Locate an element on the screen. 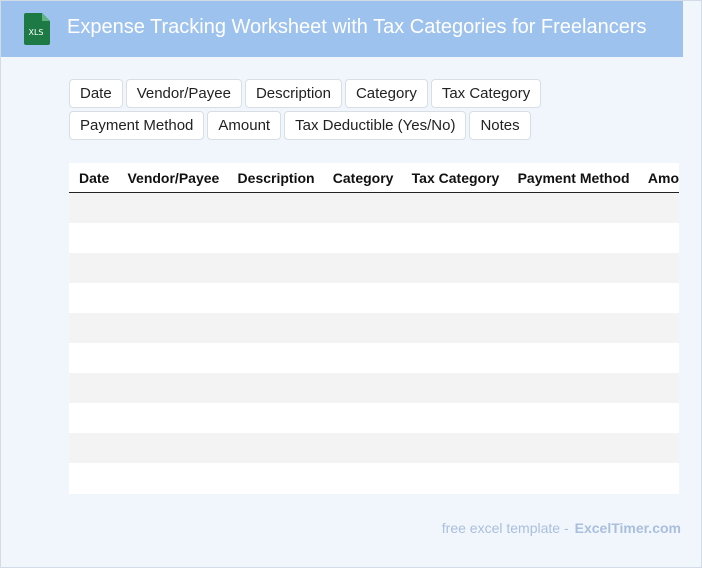  column-header-category: Category is located at coordinates (362, 178).